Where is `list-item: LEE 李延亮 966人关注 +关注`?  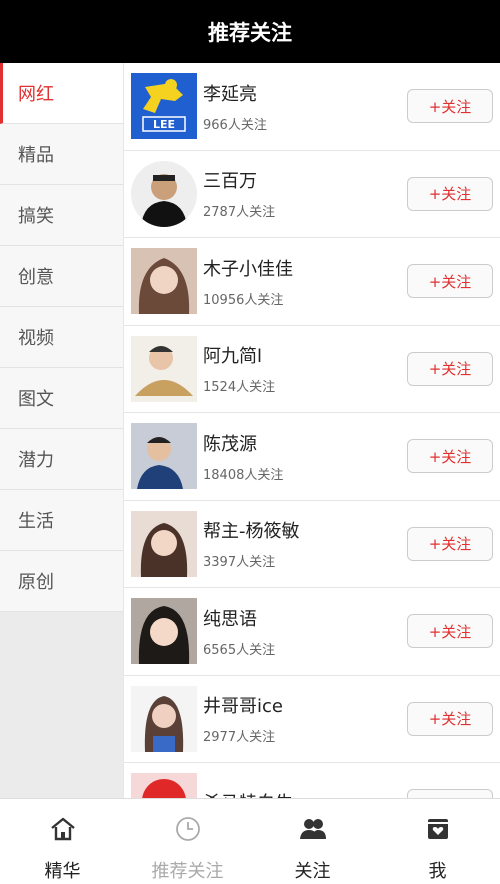
list-item: LEE 李延亮 966人关注 +关注 is located at coordinates (312, 107).